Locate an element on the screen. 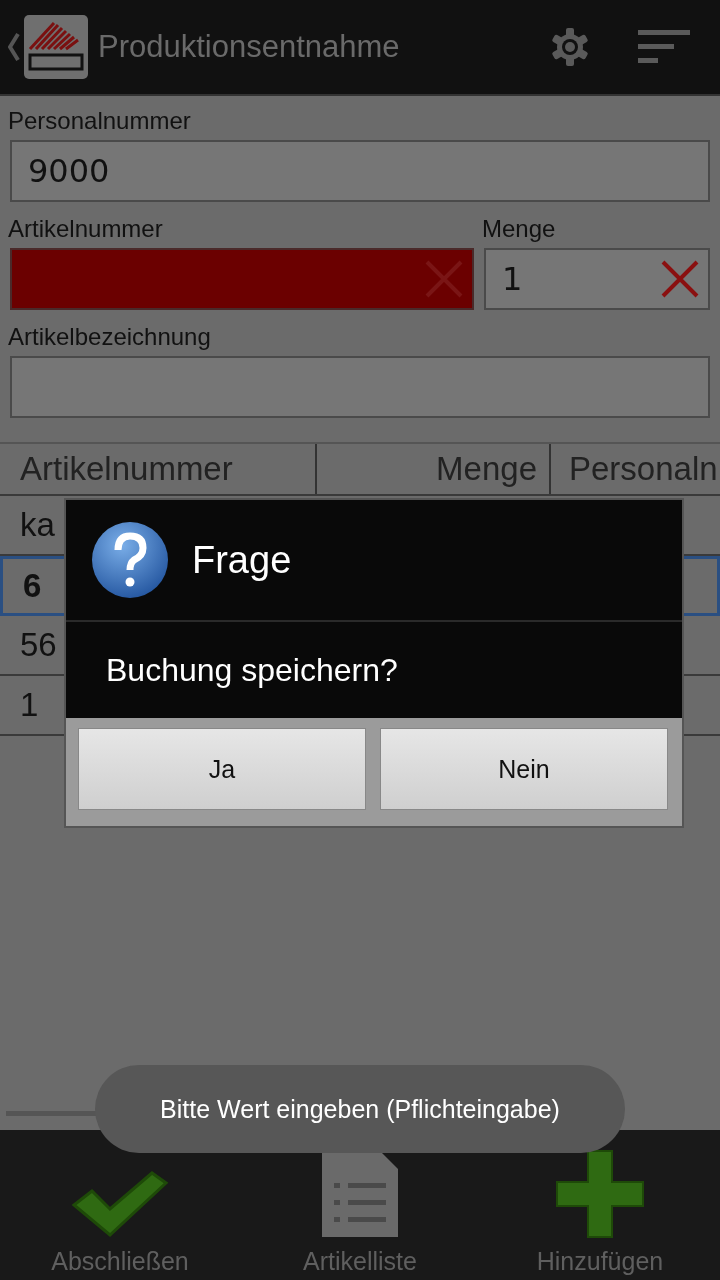 The width and height of the screenshot is (720, 1280). logo-icon is located at coordinates (56, 47).